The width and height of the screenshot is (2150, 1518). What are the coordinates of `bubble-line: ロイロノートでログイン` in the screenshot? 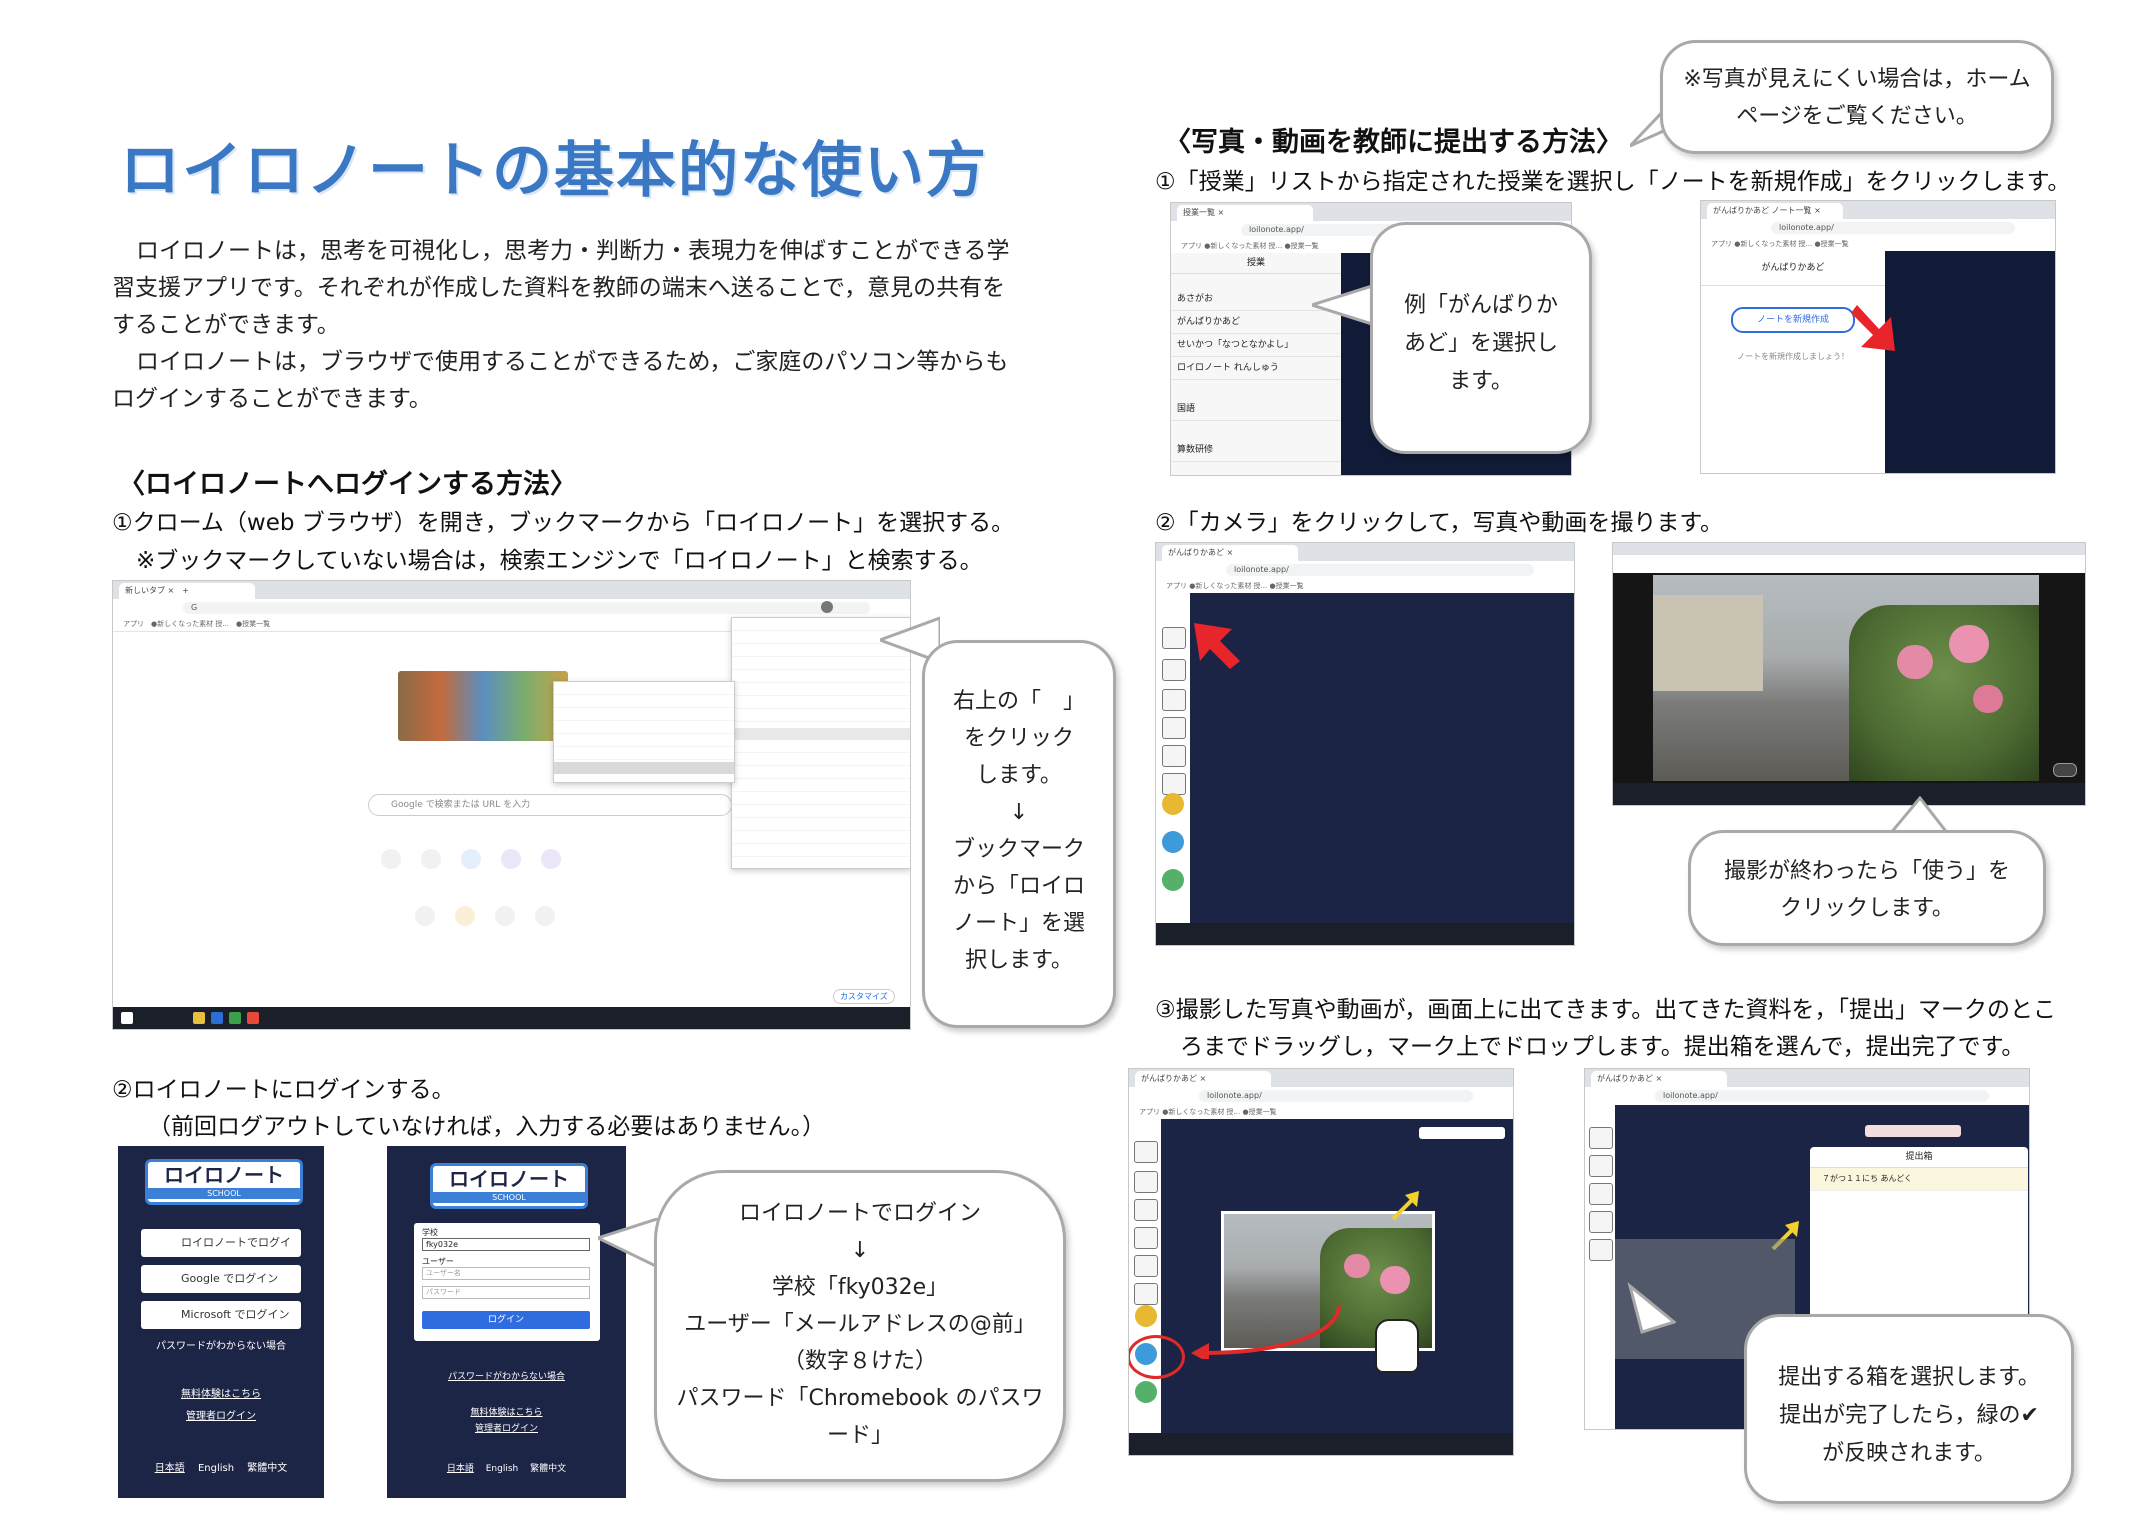 It's located at (859, 1213).